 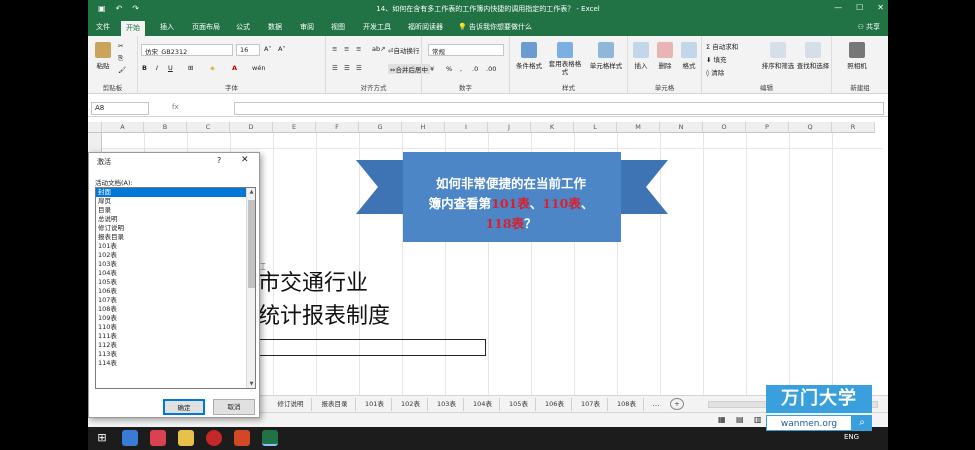 What do you see at coordinates (175, 291) in the screenshot?
I see `list-item: 106表` at bounding box center [175, 291].